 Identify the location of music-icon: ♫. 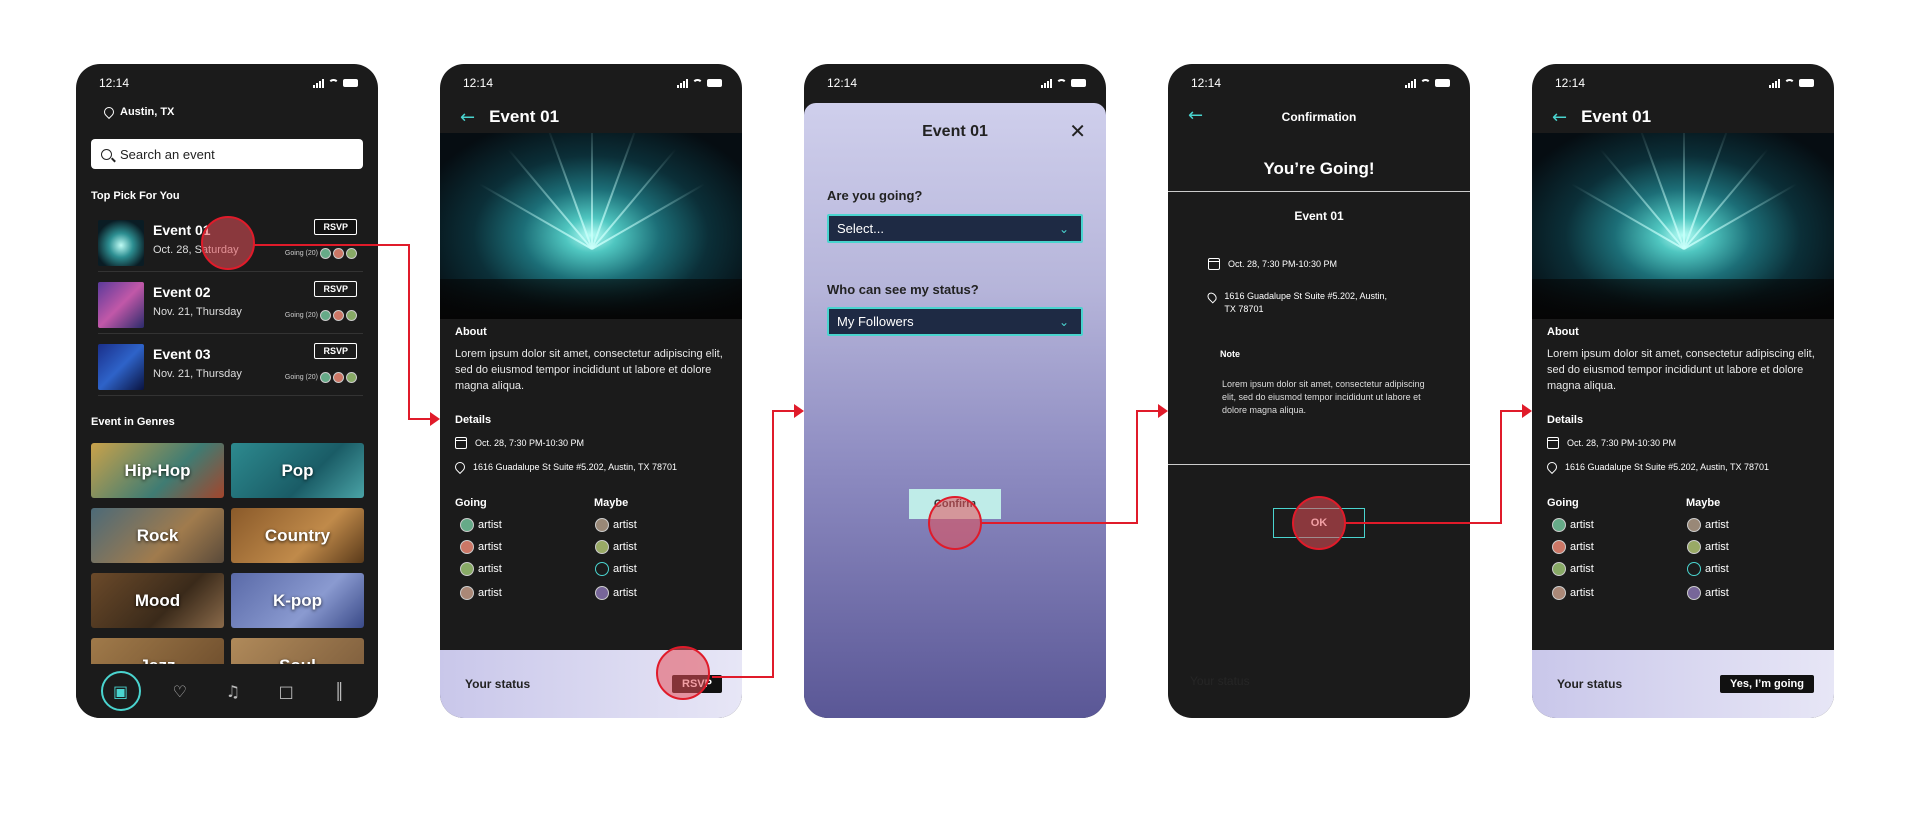
(233, 691).